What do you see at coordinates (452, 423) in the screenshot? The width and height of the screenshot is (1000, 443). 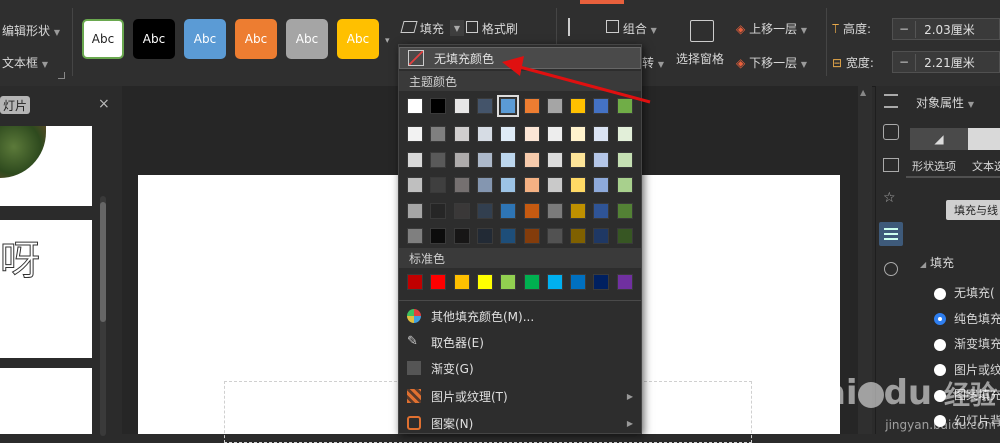 I see `pattern-label: 图案(N)` at bounding box center [452, 423].